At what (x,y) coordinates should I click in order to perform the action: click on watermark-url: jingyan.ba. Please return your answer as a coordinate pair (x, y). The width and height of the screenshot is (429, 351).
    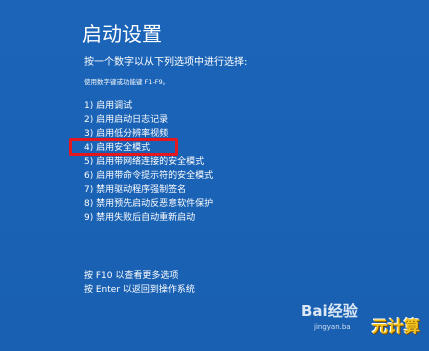
    Looking at the image, I should click on (332, 327).